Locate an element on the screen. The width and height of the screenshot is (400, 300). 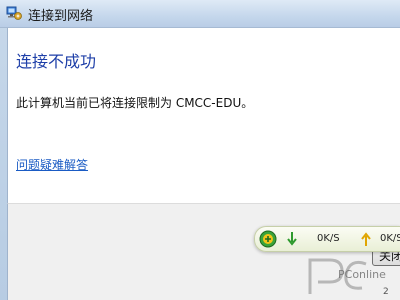
network-speed-widget: 0K/S 0K/S is located at coordinates (327, 239).